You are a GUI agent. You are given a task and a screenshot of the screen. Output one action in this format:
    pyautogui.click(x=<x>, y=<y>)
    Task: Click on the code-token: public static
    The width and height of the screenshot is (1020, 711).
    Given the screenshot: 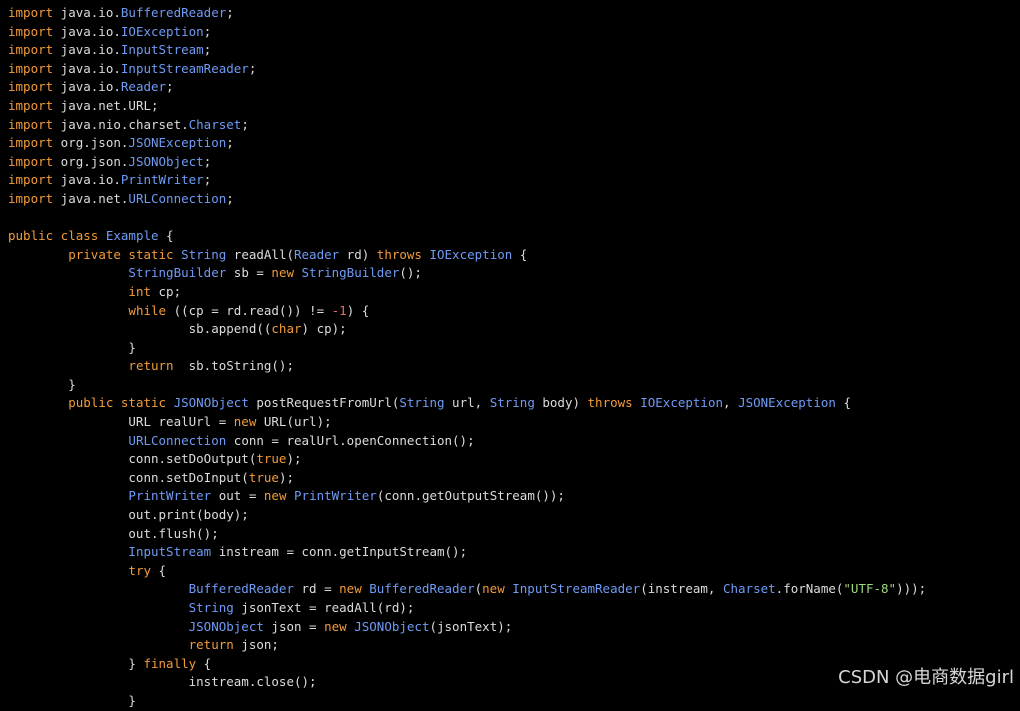 What is the action you would take?
    pyautogui.click(x=117, y=403)
    